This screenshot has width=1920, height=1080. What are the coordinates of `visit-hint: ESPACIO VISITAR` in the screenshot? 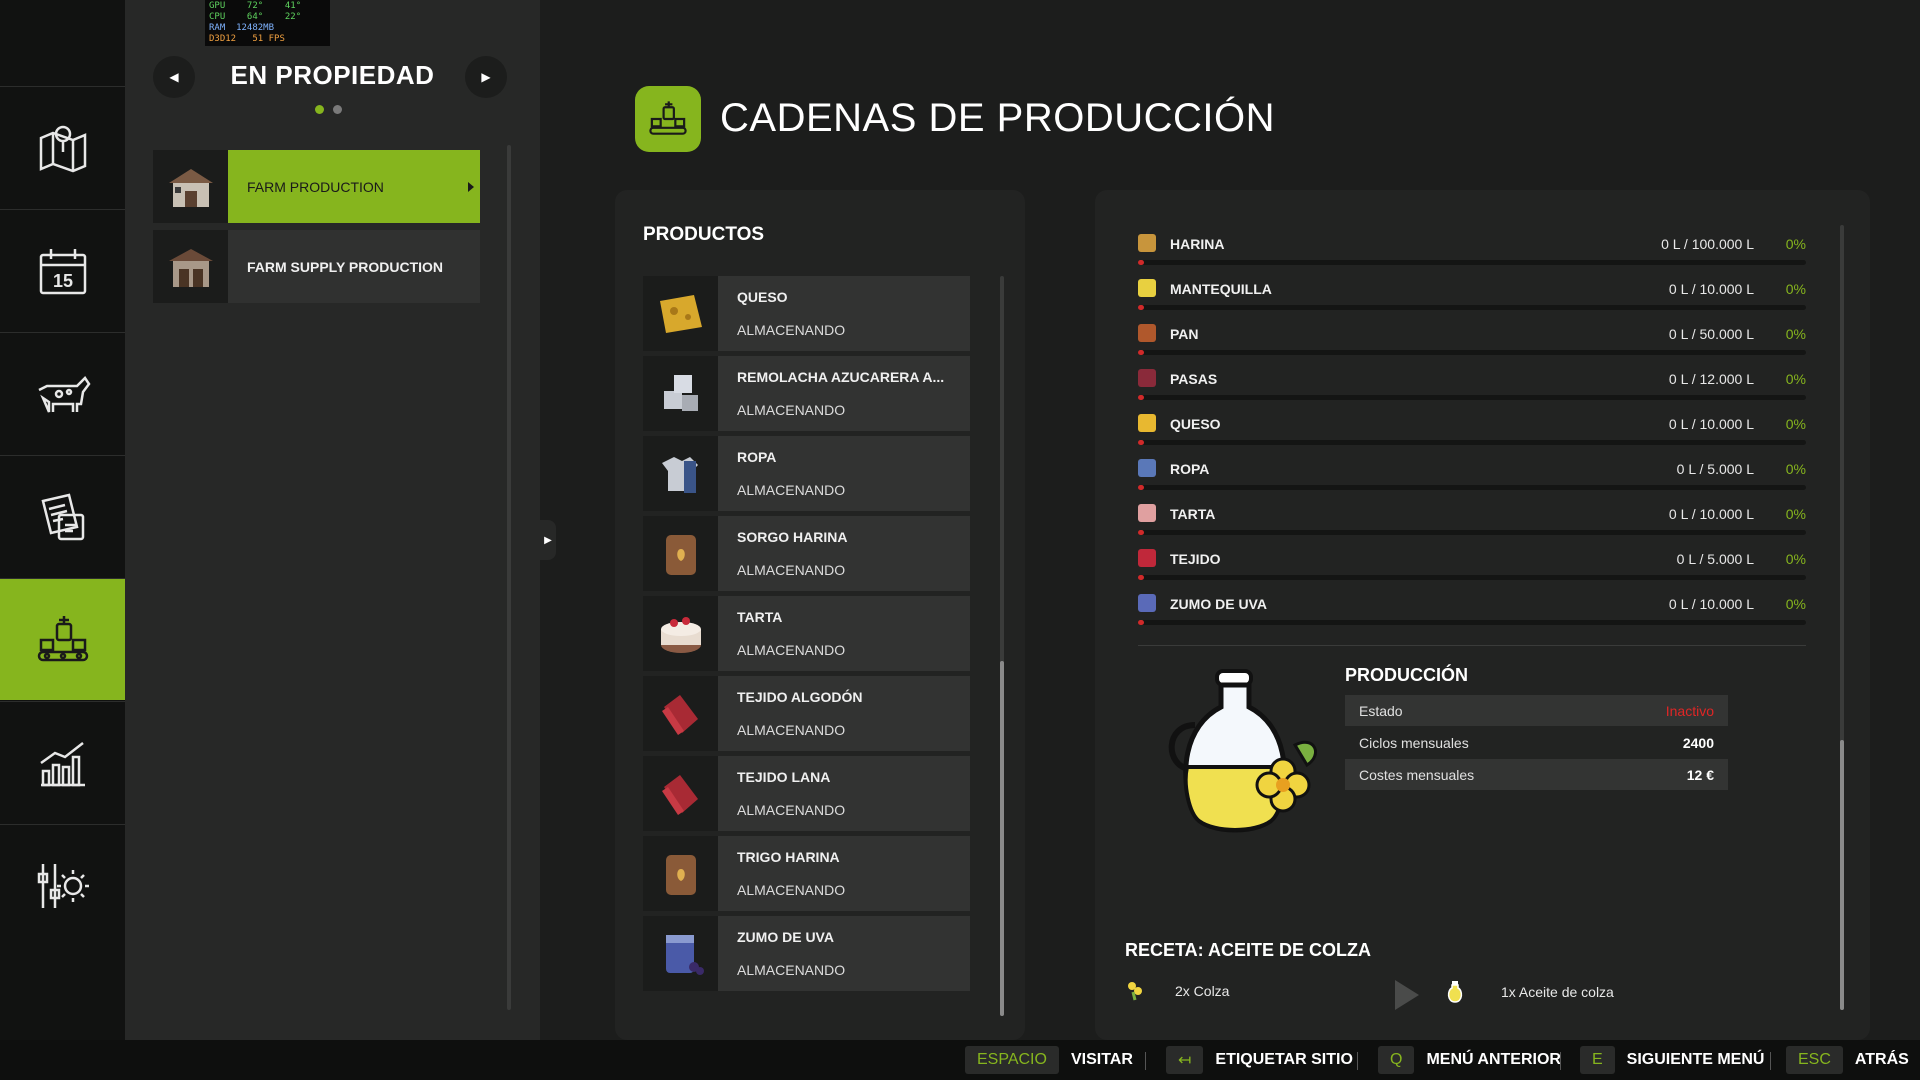 It's located at (1049, 1060).